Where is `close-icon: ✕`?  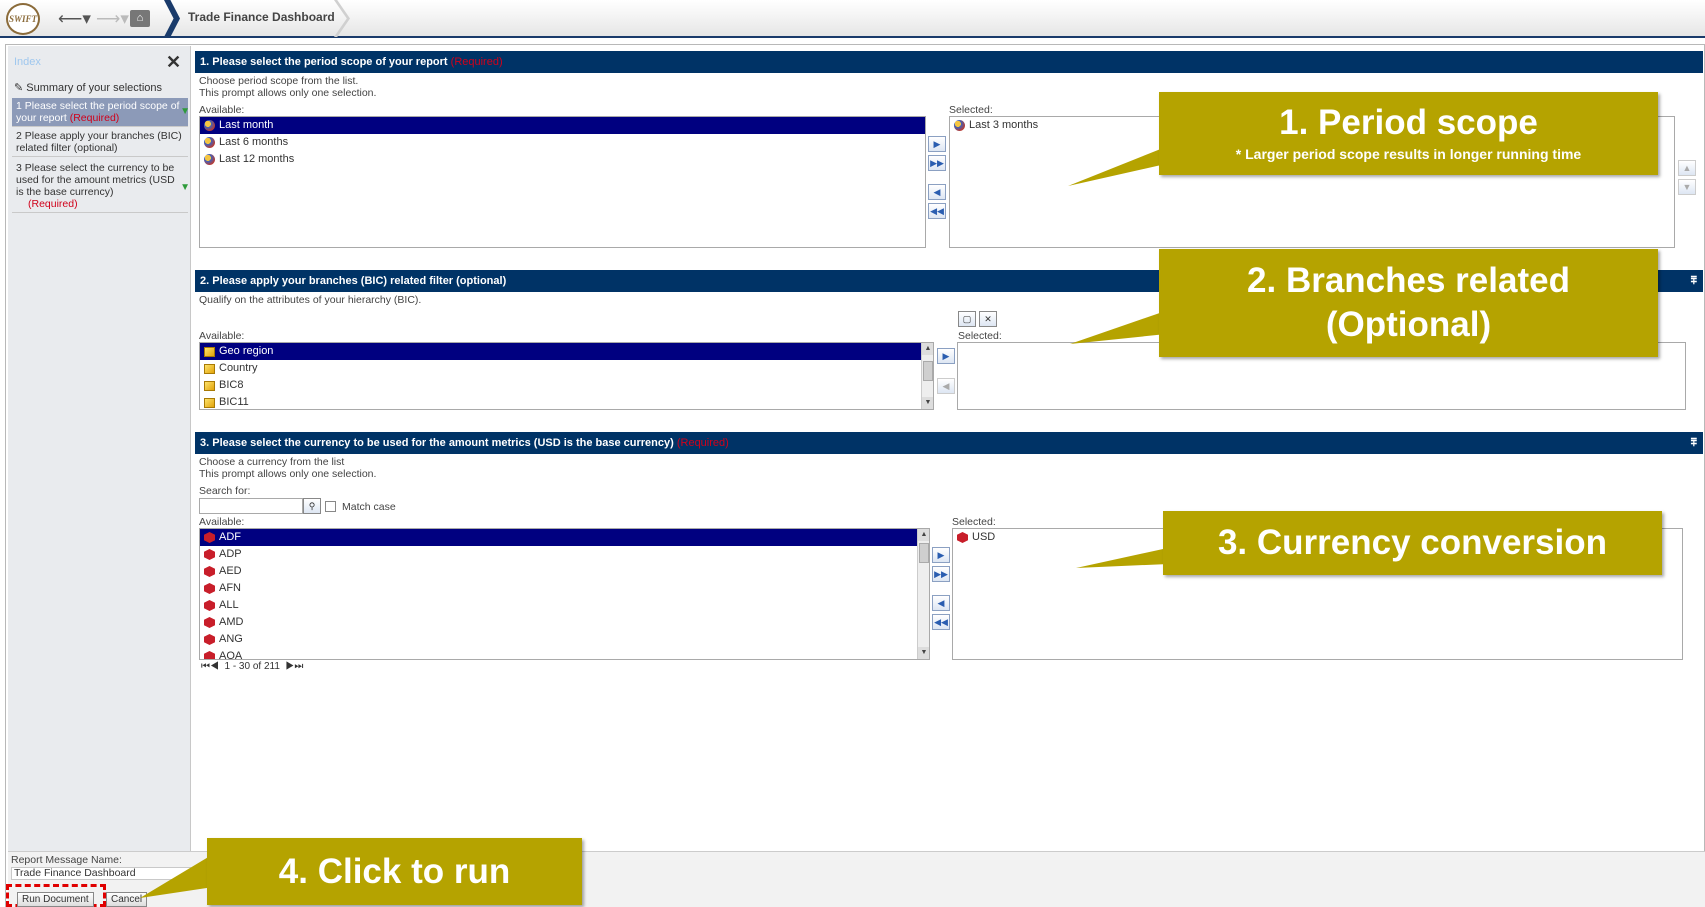
close-icon: ✕ is located at coordinates (173, 62).